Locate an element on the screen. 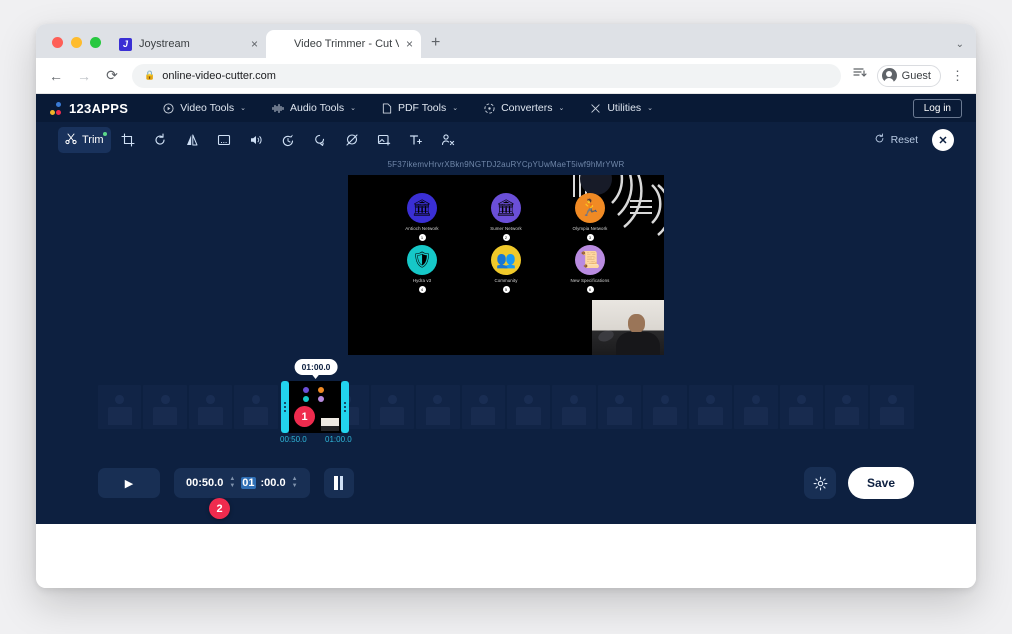  trim-selection is located at coordinates (315, 407).